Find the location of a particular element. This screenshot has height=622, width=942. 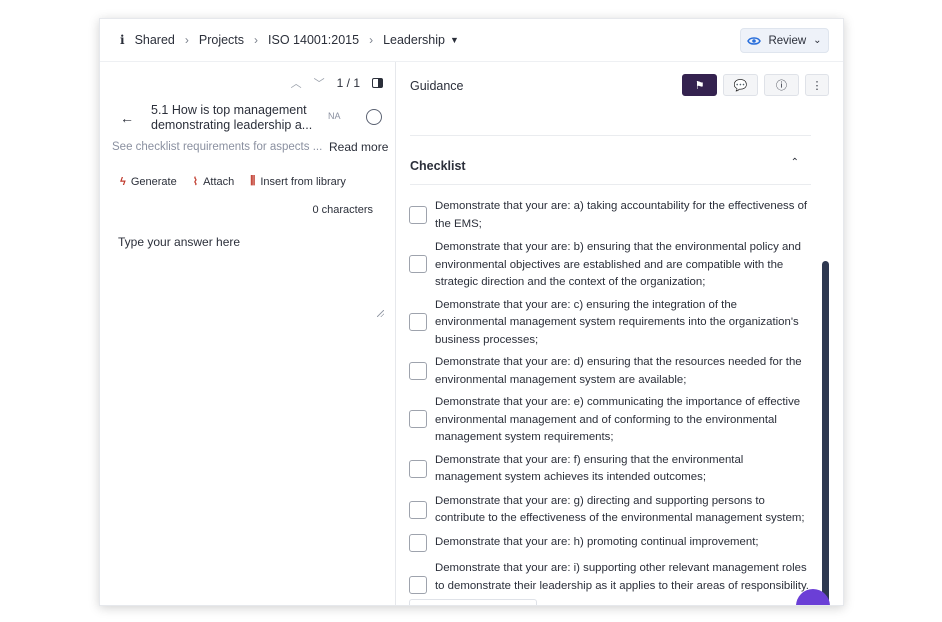

split-view-icon is located at coordinates (377, 83).